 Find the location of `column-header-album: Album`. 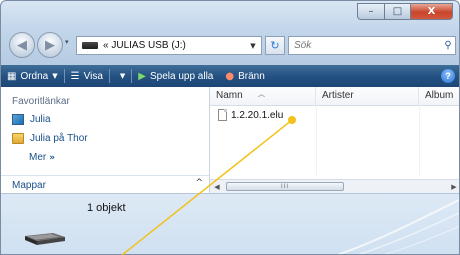

column-header-album: Album is located at coordinates (439, 96).